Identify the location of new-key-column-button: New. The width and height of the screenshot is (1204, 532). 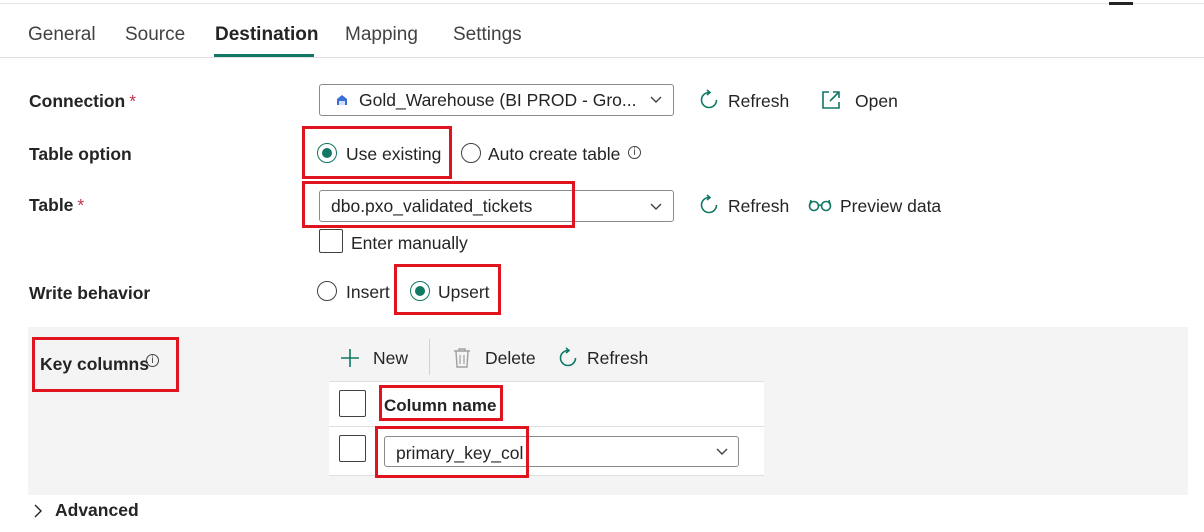
(390, 358).